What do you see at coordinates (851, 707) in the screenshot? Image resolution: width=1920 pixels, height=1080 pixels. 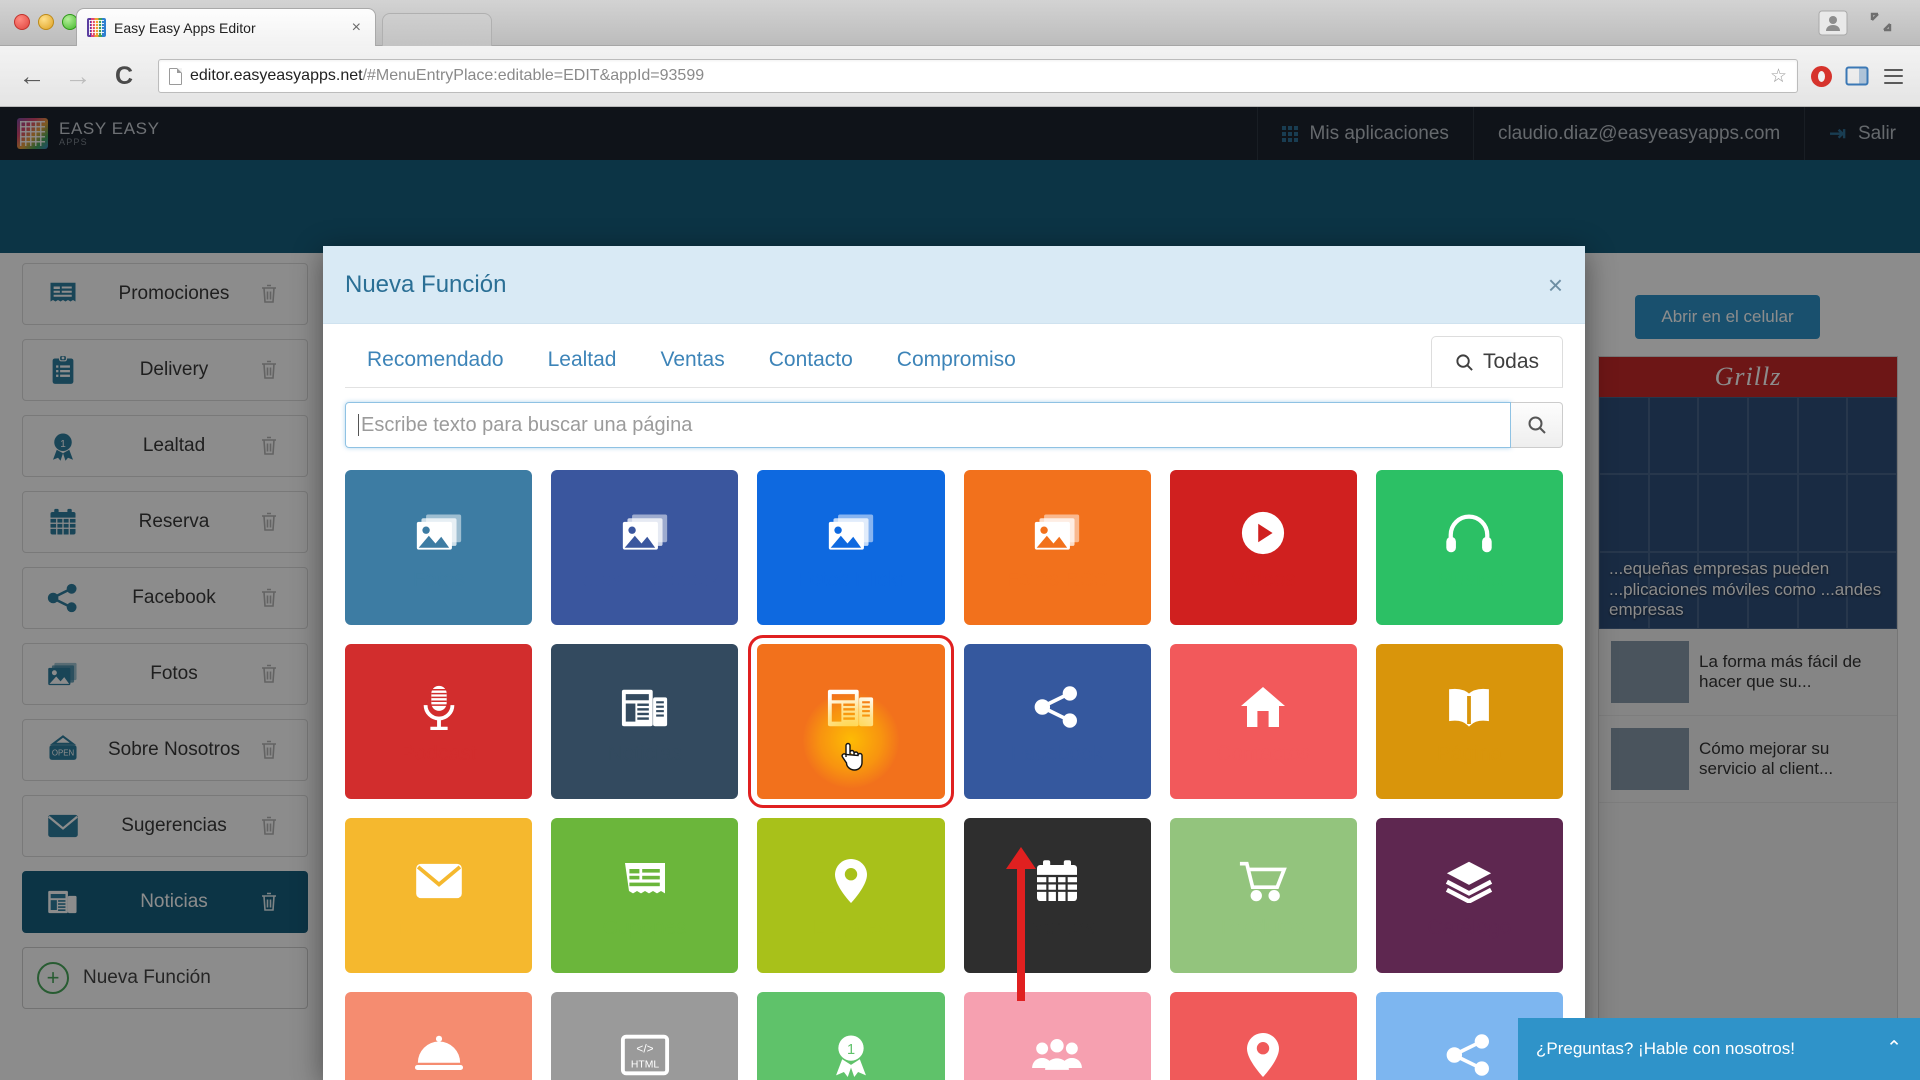 I see `newspaper-icon` at bounding box center [851, 707].